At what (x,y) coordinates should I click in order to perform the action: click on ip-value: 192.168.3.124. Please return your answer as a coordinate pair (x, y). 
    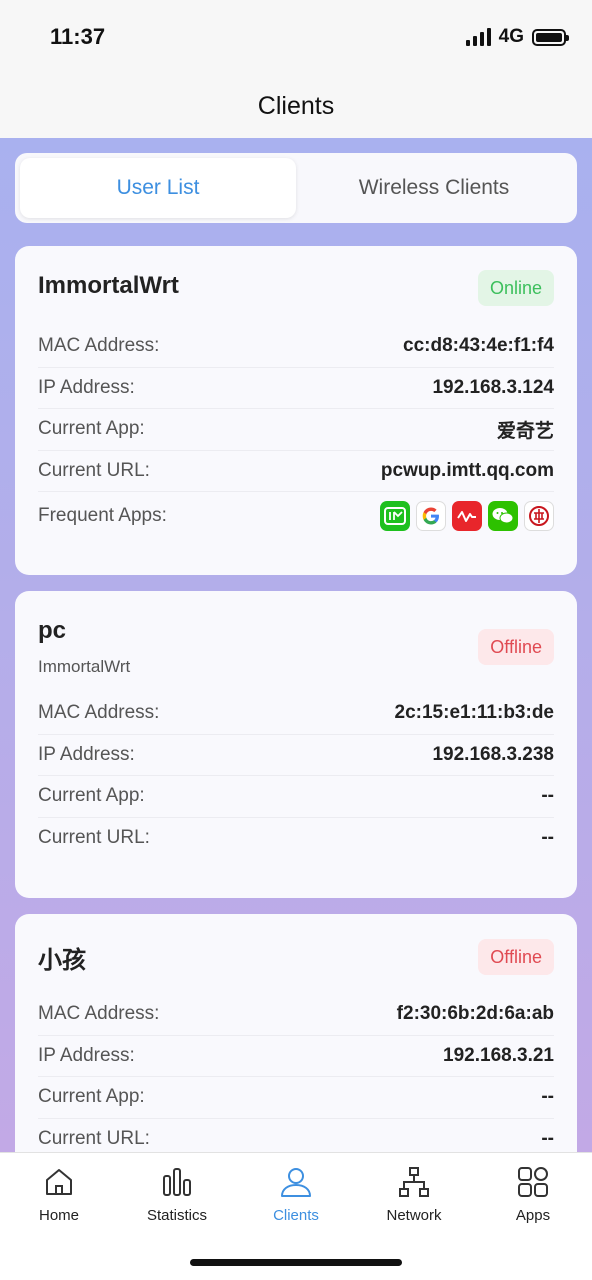
    Looking at the image, I should click on (493, 387).